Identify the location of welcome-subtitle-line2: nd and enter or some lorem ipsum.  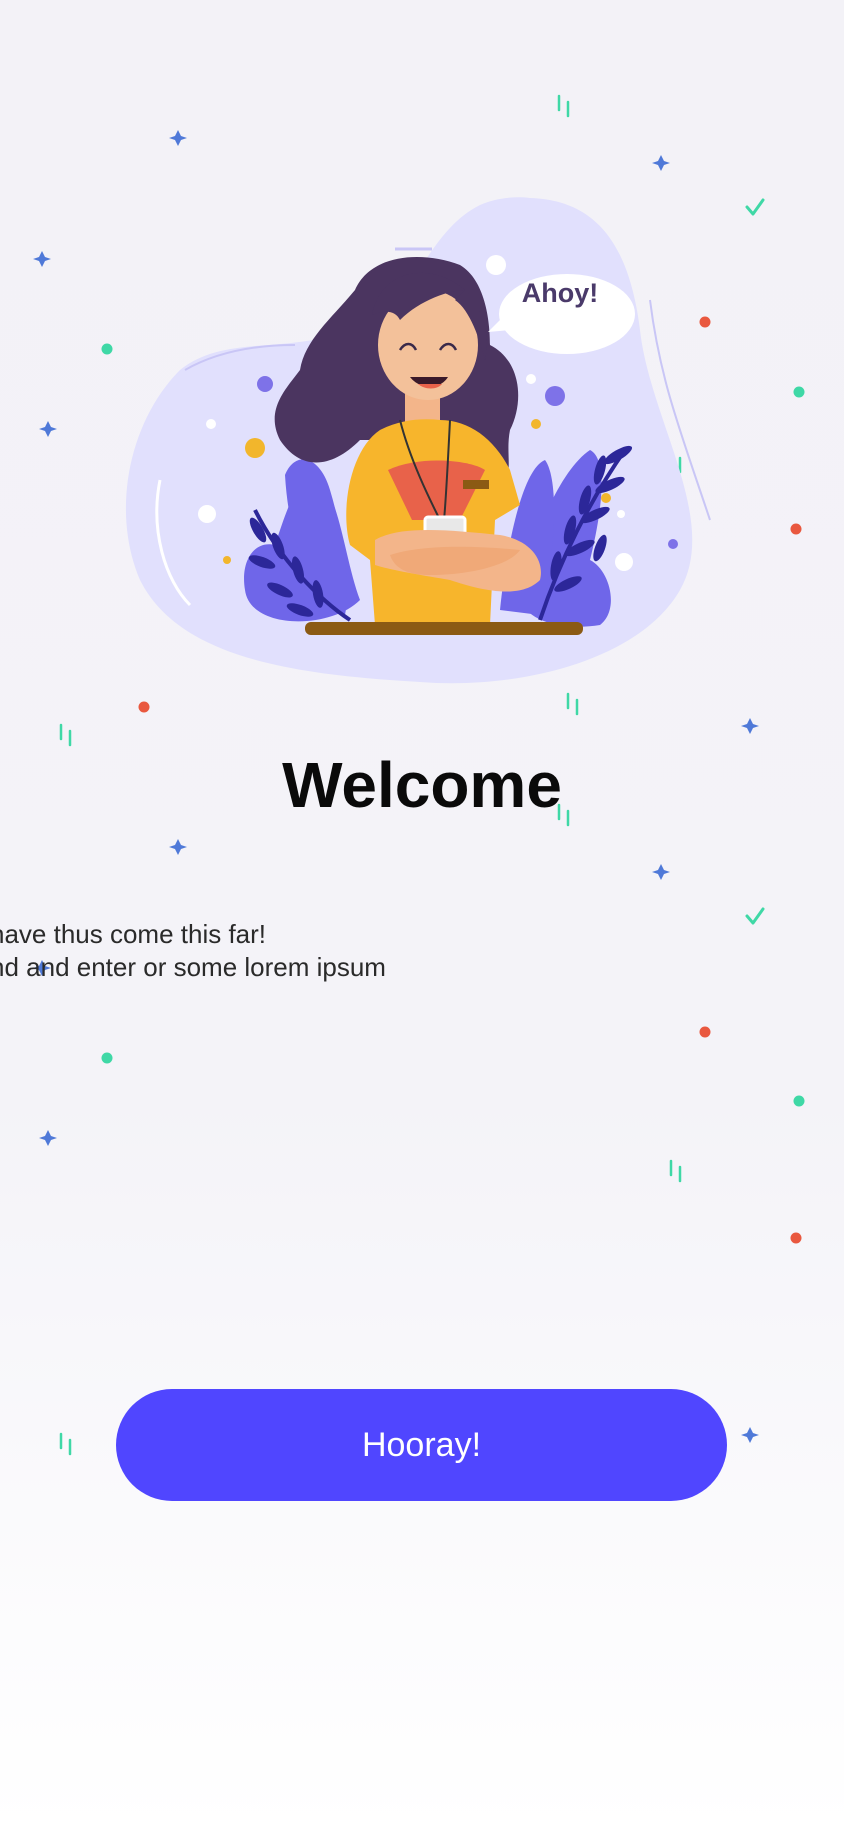
(193, 967).